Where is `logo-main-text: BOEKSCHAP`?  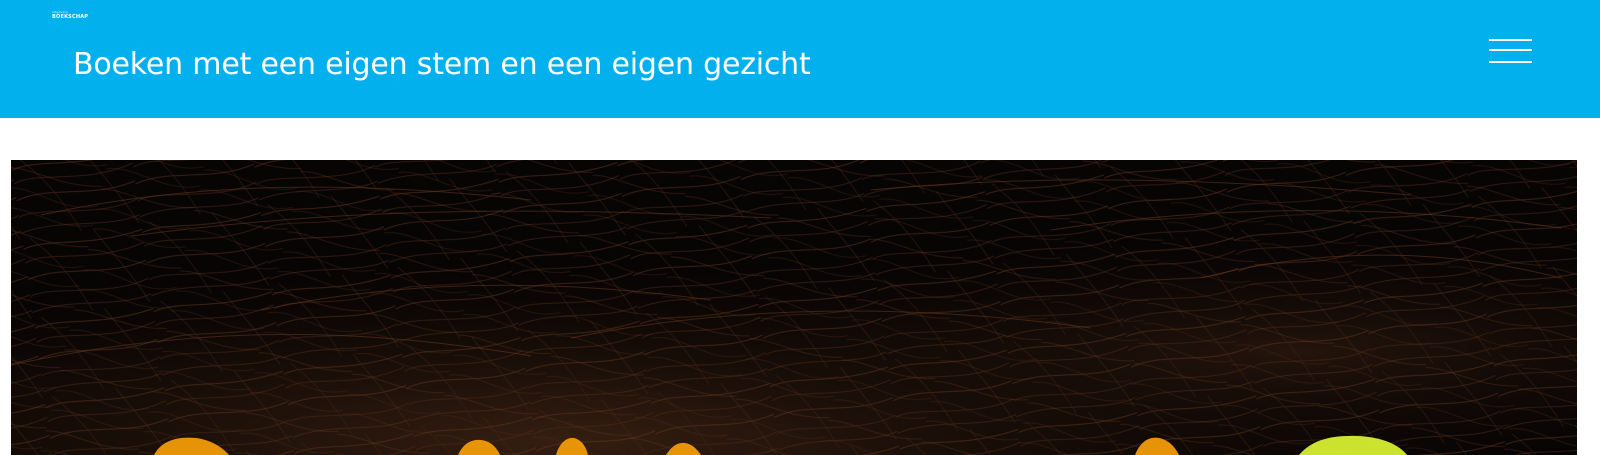
logo-main-text: BOEKSCHAP is located at coordinates (70, 17).